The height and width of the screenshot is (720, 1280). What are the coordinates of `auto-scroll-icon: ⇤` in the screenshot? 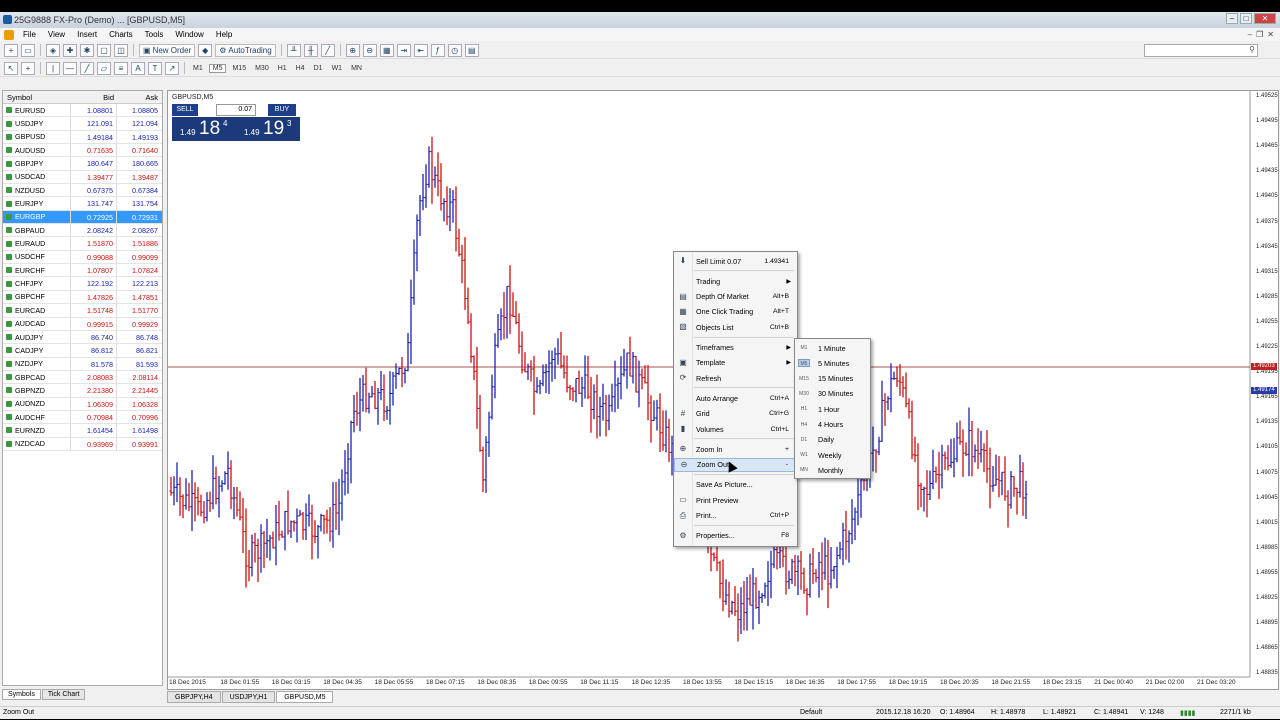 It's located at (420, 50).